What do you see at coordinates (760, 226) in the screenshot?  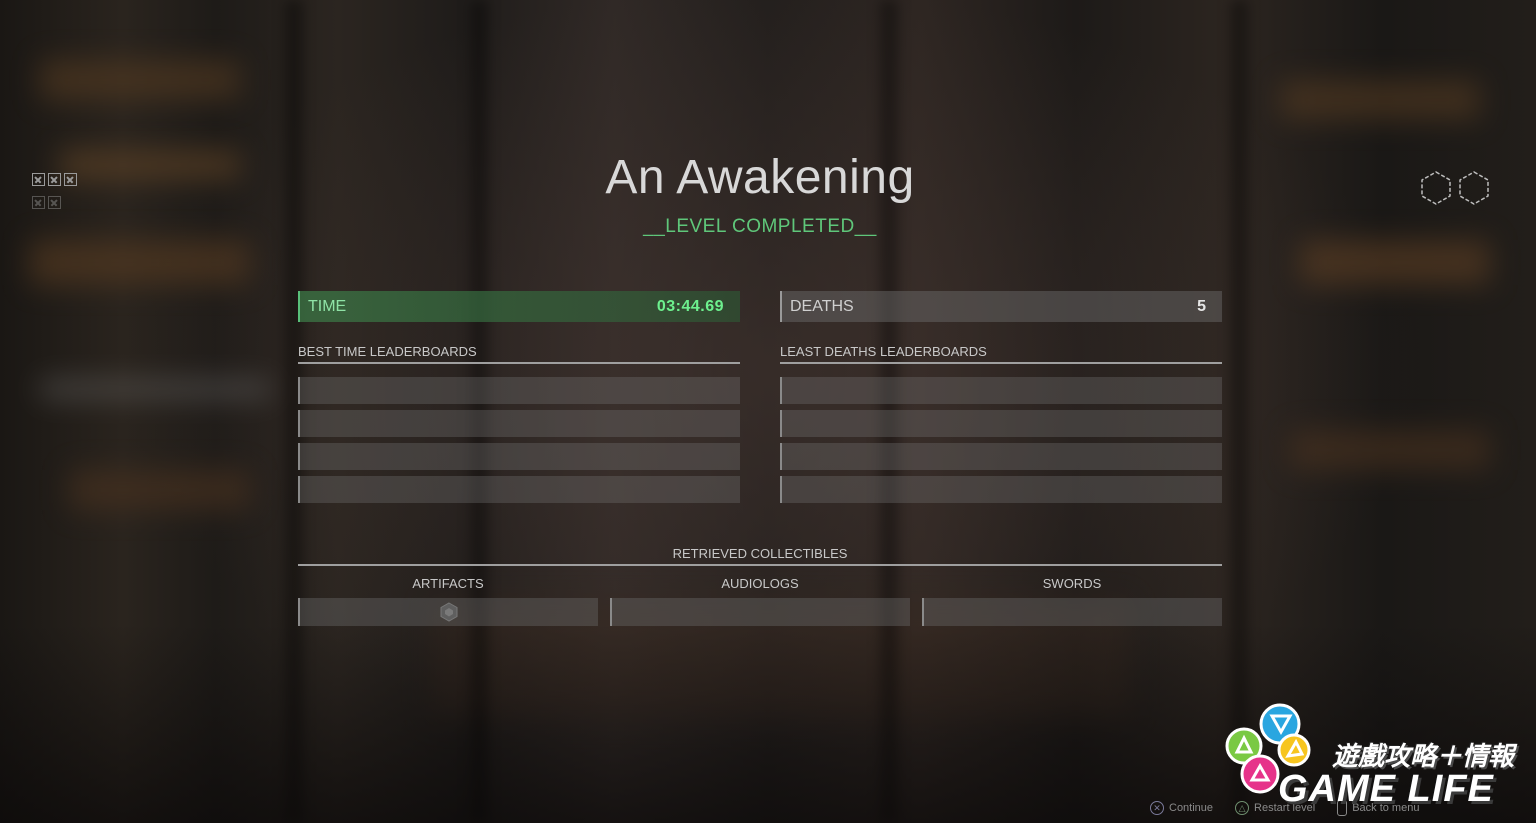 I see `level-status: __LEVEL COMPLETED__` at bounding box center [760, 226].